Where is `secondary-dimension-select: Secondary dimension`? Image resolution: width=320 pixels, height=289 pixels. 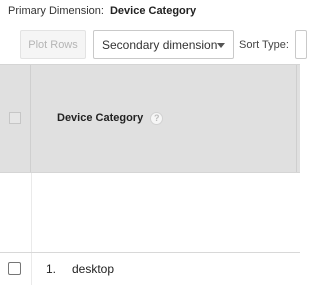 secondary-dimension-select: Secondary dimension is located at coordinates (163, 44).